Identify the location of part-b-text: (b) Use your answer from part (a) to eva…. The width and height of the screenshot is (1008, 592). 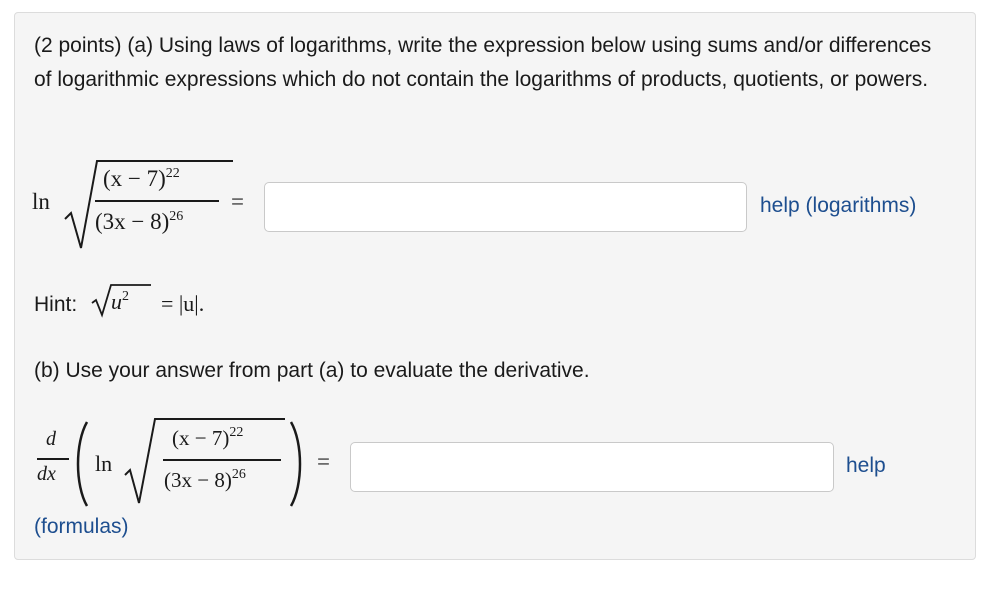
(312, 370).